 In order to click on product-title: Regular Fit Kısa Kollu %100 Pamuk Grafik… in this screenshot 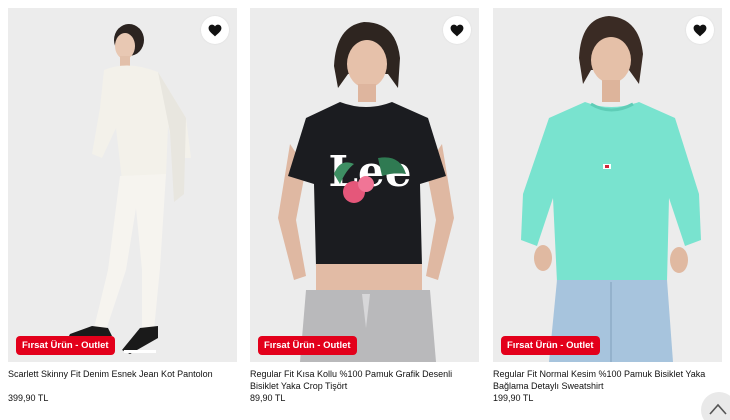, I will do `click(361, 380)`.